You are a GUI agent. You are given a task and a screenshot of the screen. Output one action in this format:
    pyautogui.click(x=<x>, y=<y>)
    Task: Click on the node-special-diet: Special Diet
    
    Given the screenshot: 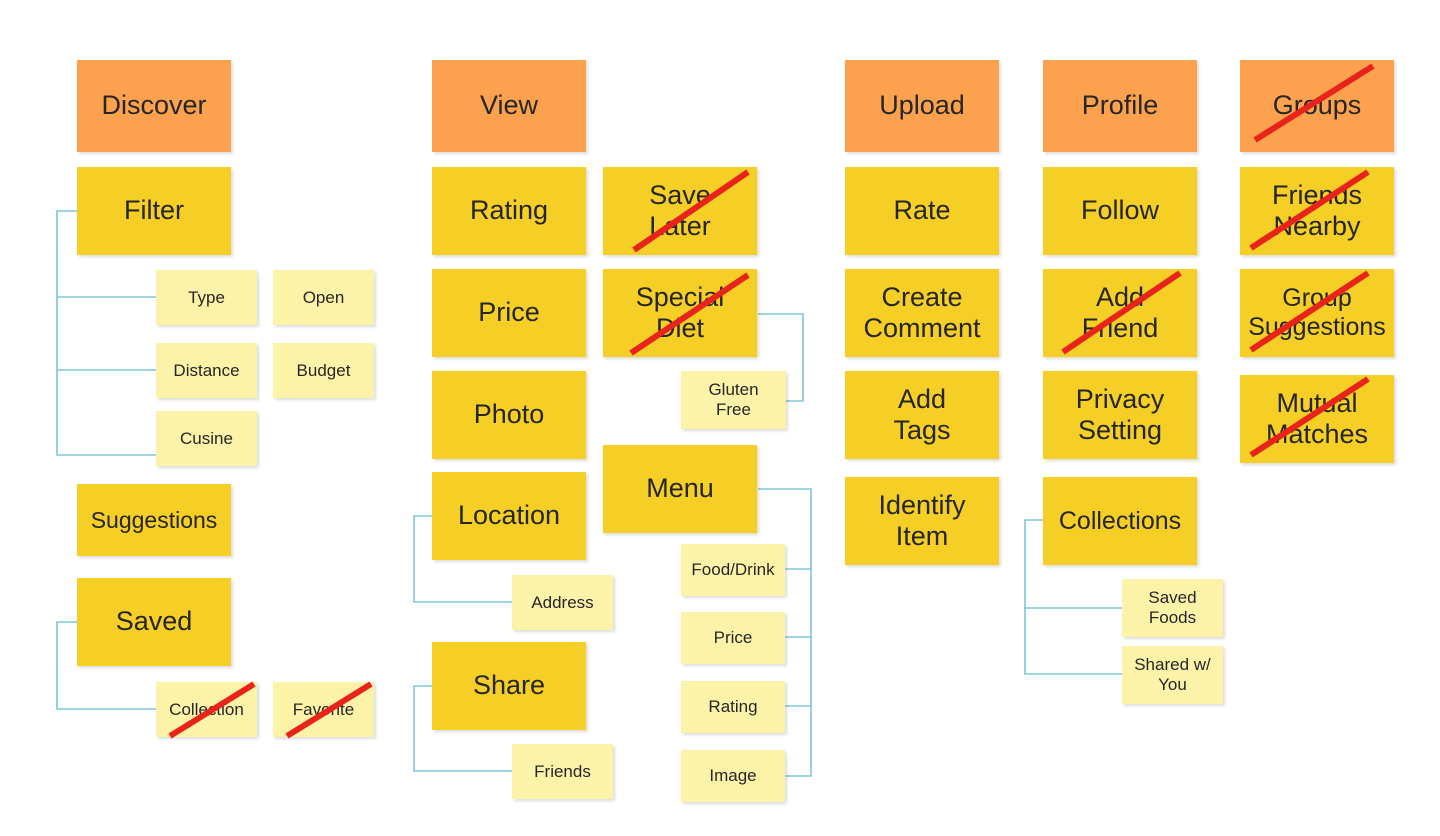 What is the action you would take?
    pyautogui.click(x=680, y=313)
    